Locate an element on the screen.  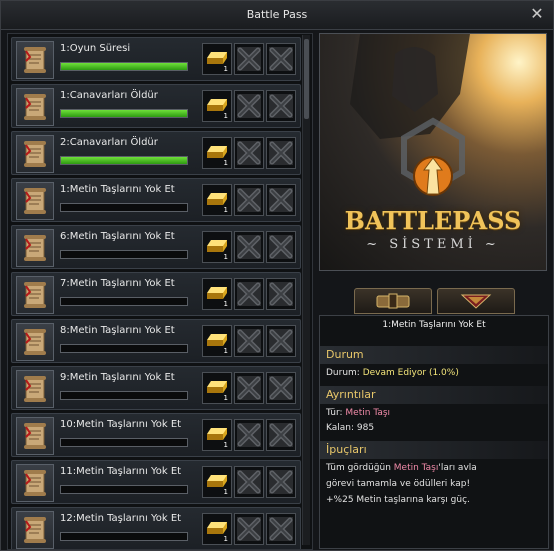
quest-row: 2:Canavarları Öldür 1 is located at coordinates (156, 153).